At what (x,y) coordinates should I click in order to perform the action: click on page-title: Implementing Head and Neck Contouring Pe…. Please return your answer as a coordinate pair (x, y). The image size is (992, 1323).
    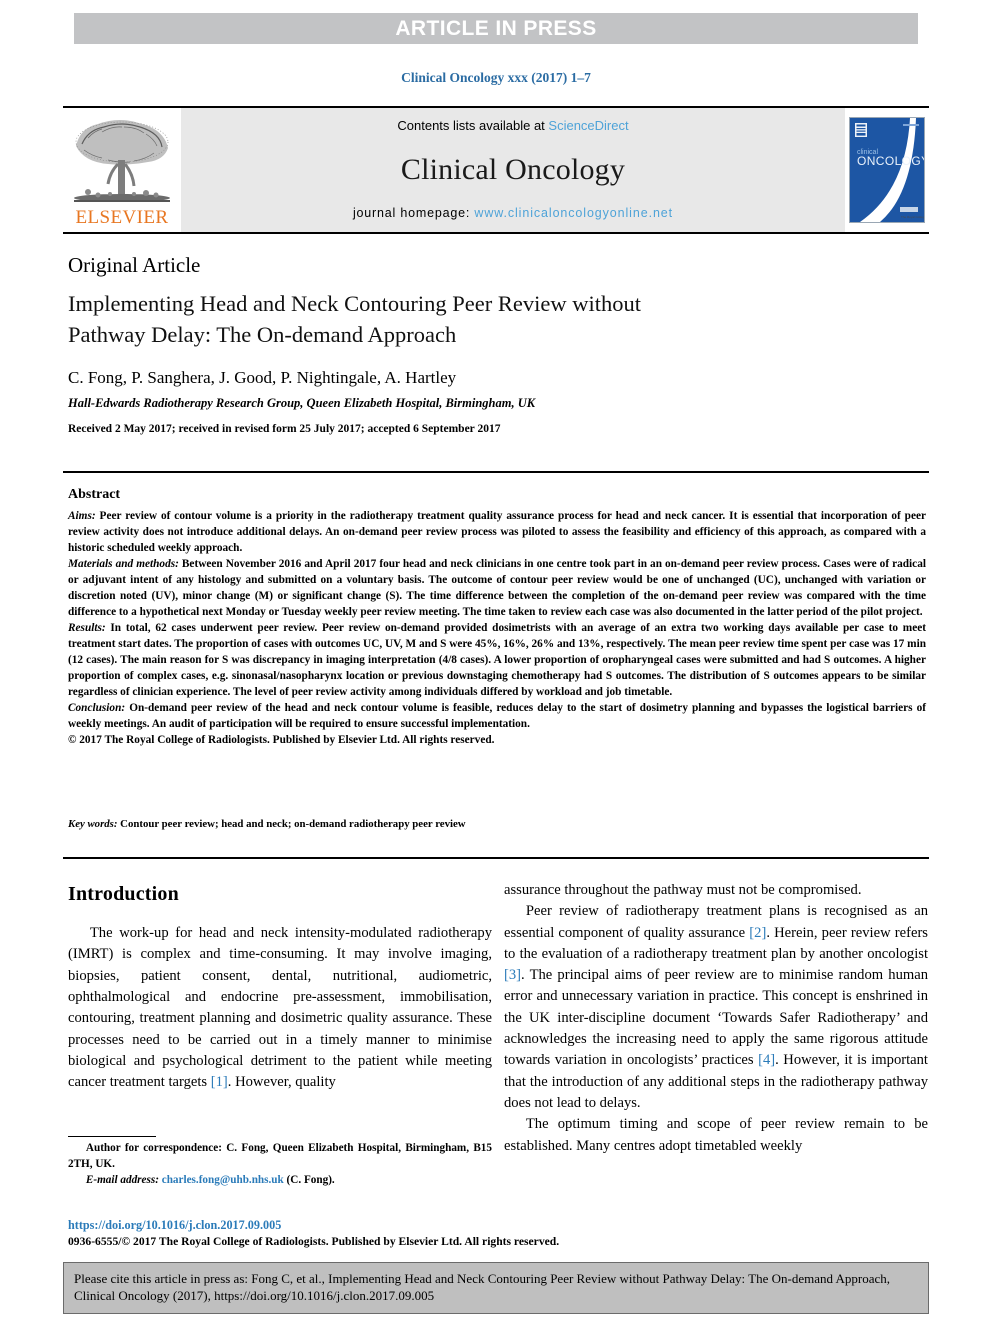
    Looking at the image, I should click on (354, 319).